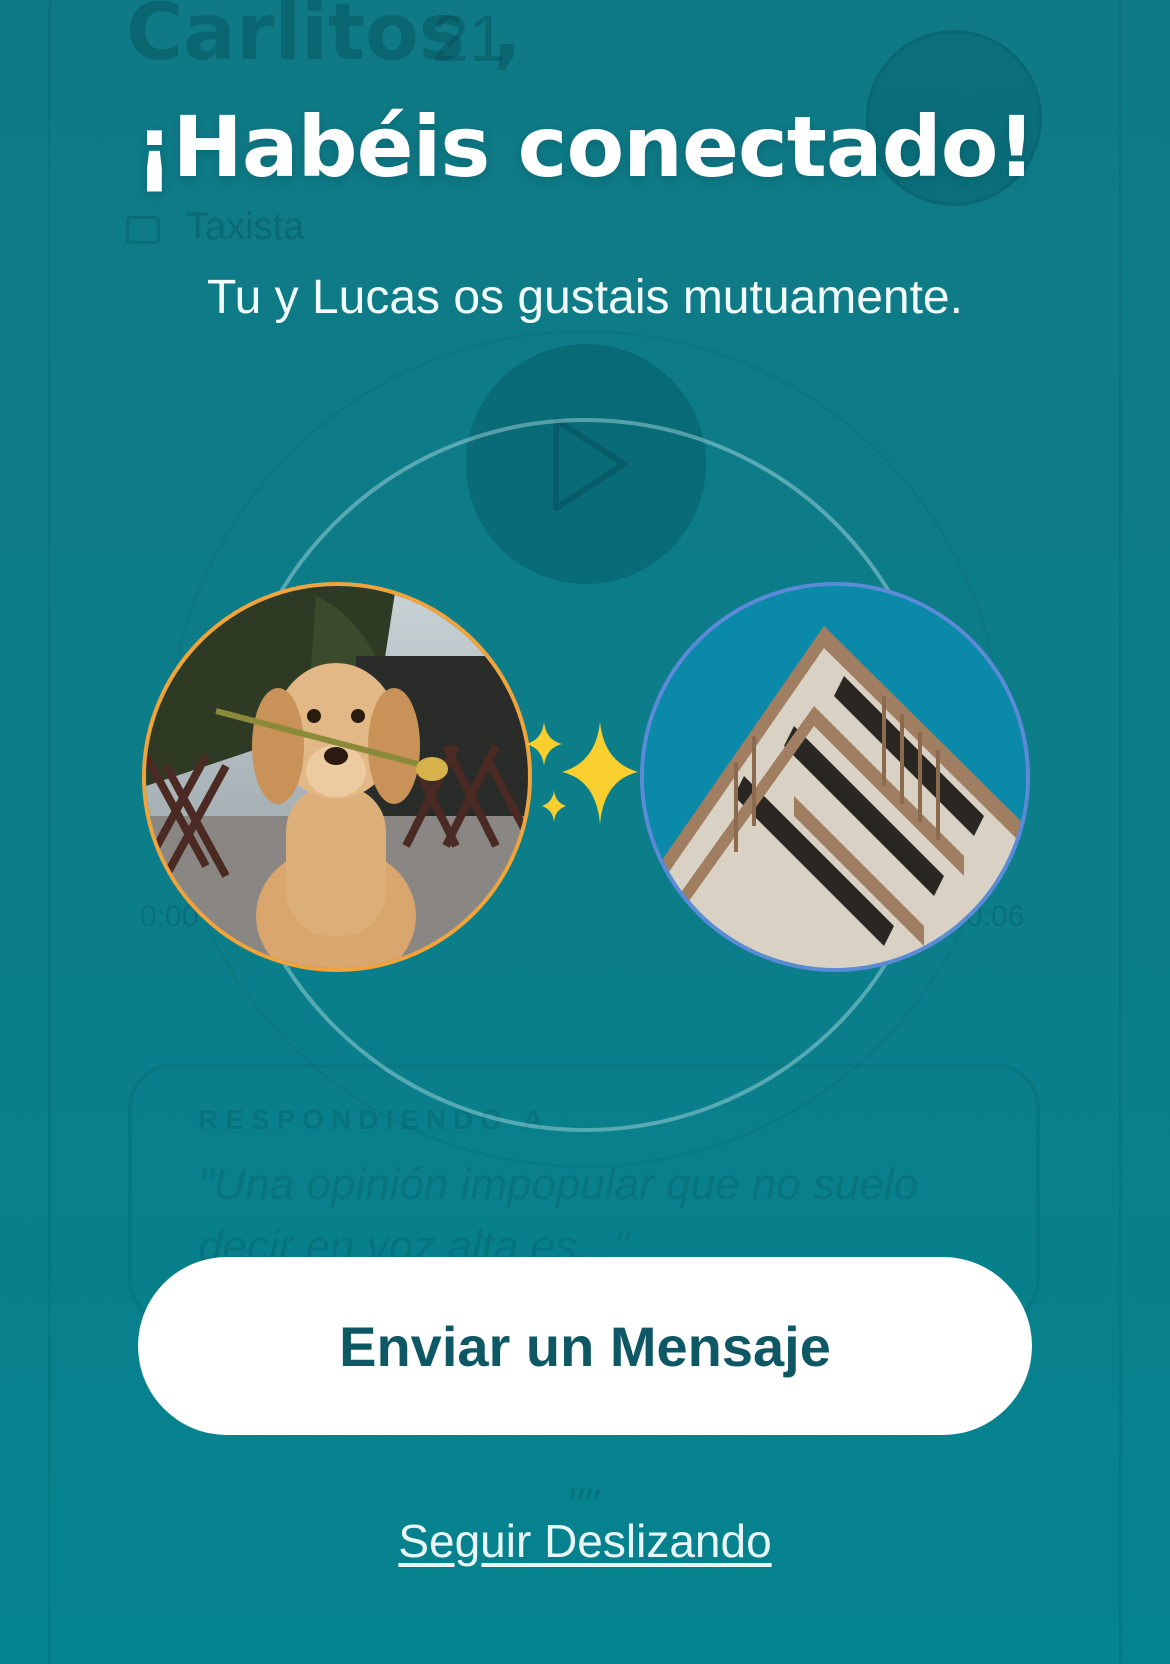 This screenshot has height=1664, width=1170. What do you see at coordinates (585, 147) in the screenshot?
I see `match-title: ¡Habéis conectado!` at bounding box center [585, 147].